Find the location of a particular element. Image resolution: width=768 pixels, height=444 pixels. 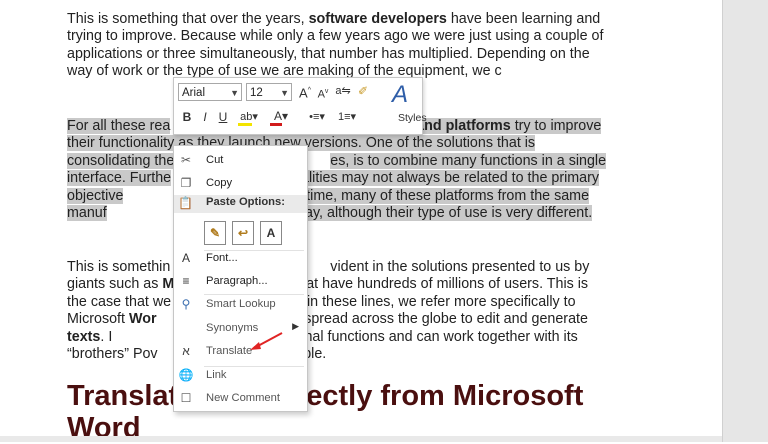

bold-button: B is located at coordinates (187, 117).